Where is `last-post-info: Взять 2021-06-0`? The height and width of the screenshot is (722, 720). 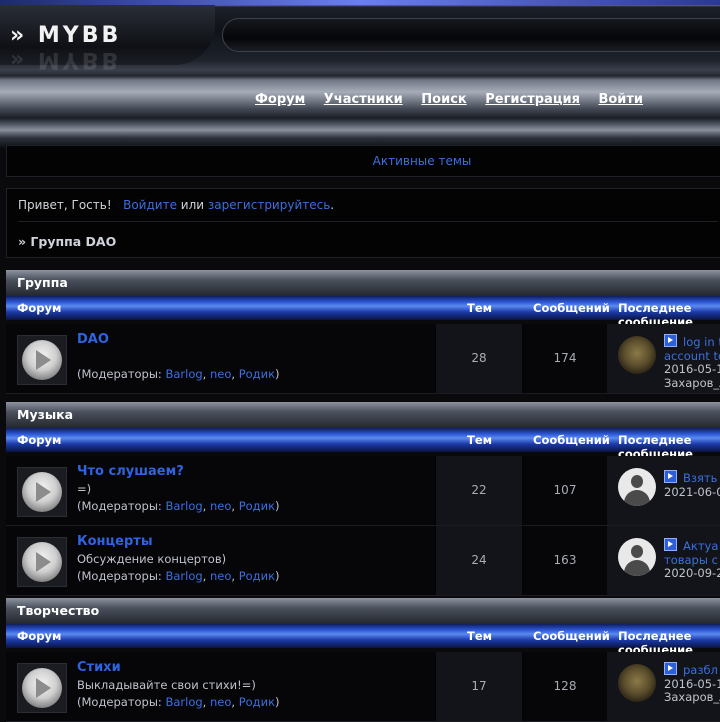
last-post-info: Взять 2021-06-0 is located at coordinates (692, 484).